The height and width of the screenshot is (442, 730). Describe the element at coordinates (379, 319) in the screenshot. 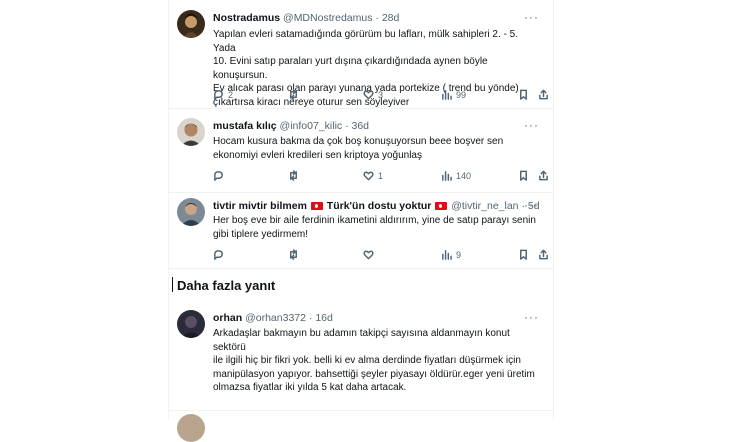

I see `tweet-header: orhan @orhan3372 · 16d ···` at that location.